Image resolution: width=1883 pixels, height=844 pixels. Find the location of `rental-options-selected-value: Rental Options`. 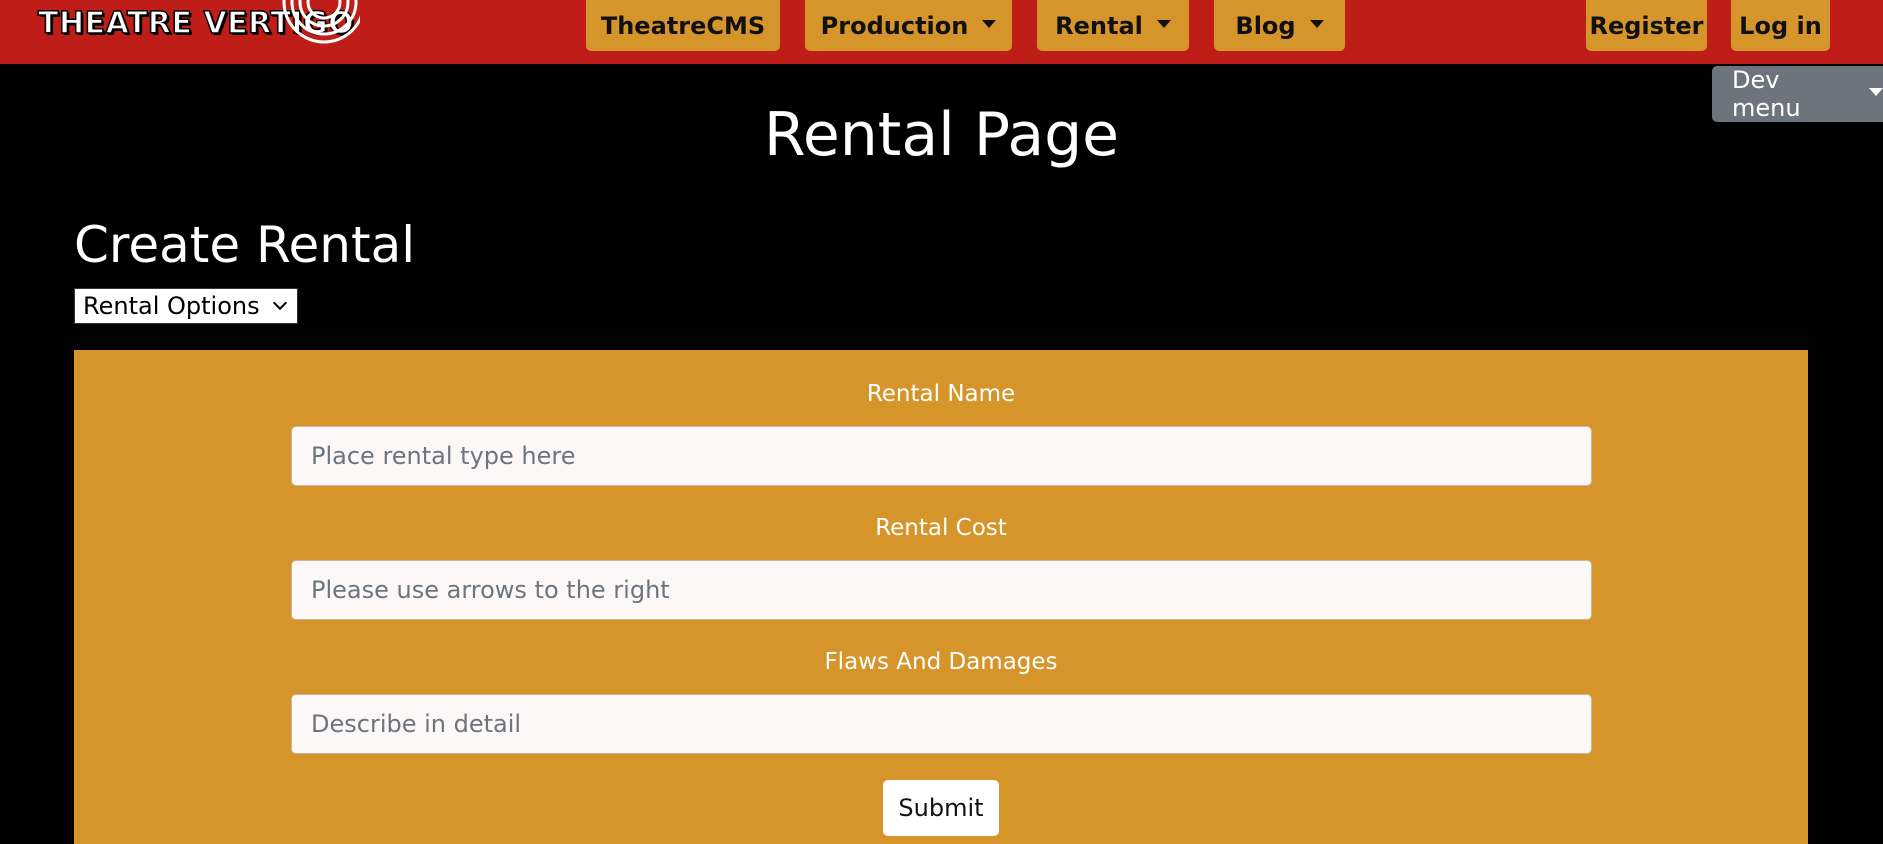

rental-options-selected-value: Rental Options is located at coordinates (171, 306).